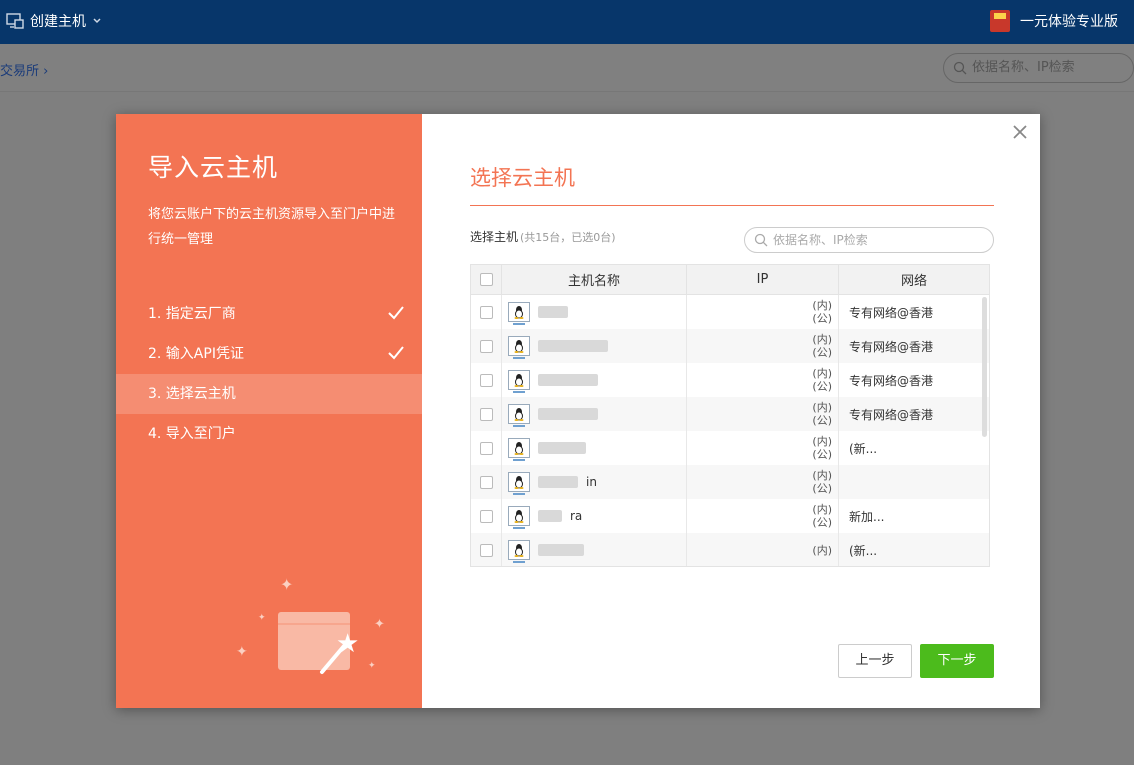  I want to click on host-name-cell: in, so click(594, 482).